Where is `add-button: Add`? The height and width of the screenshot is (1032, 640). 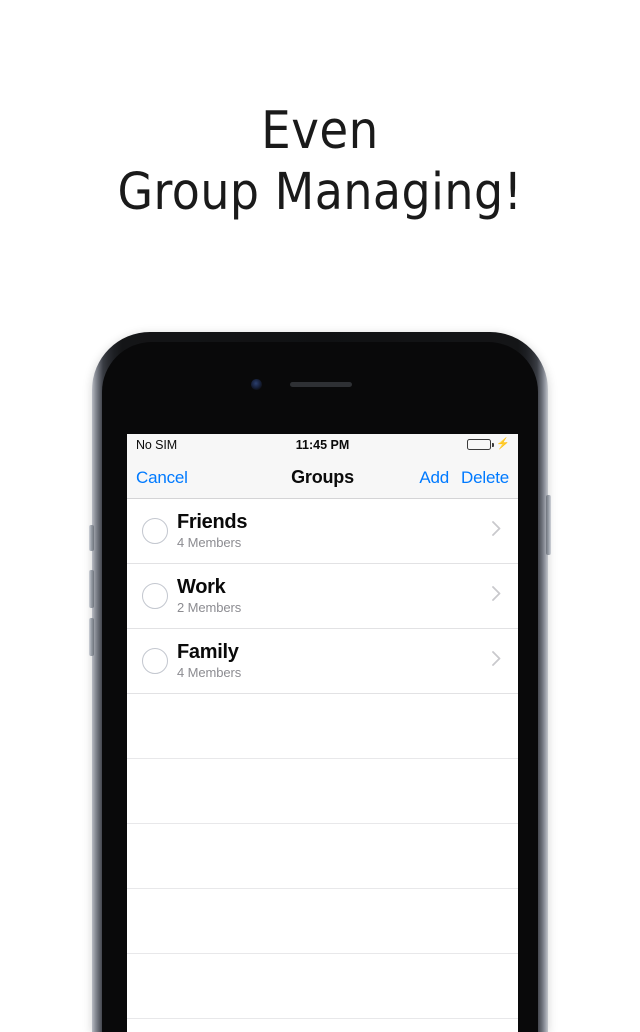
add-button: Add is located at coordinates (434, 478).